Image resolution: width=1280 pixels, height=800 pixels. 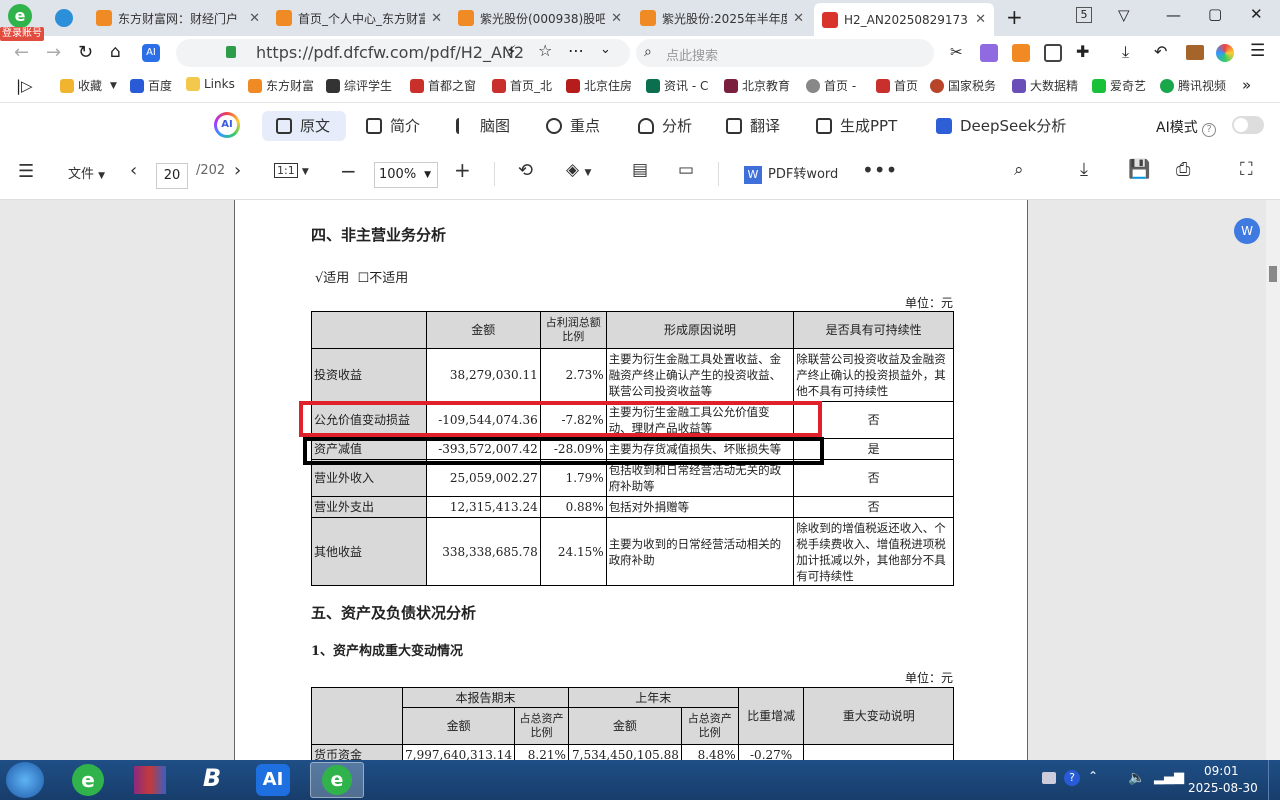 I want to click on bookmark-news: 资讯 - C, so click(x=677, y=85).